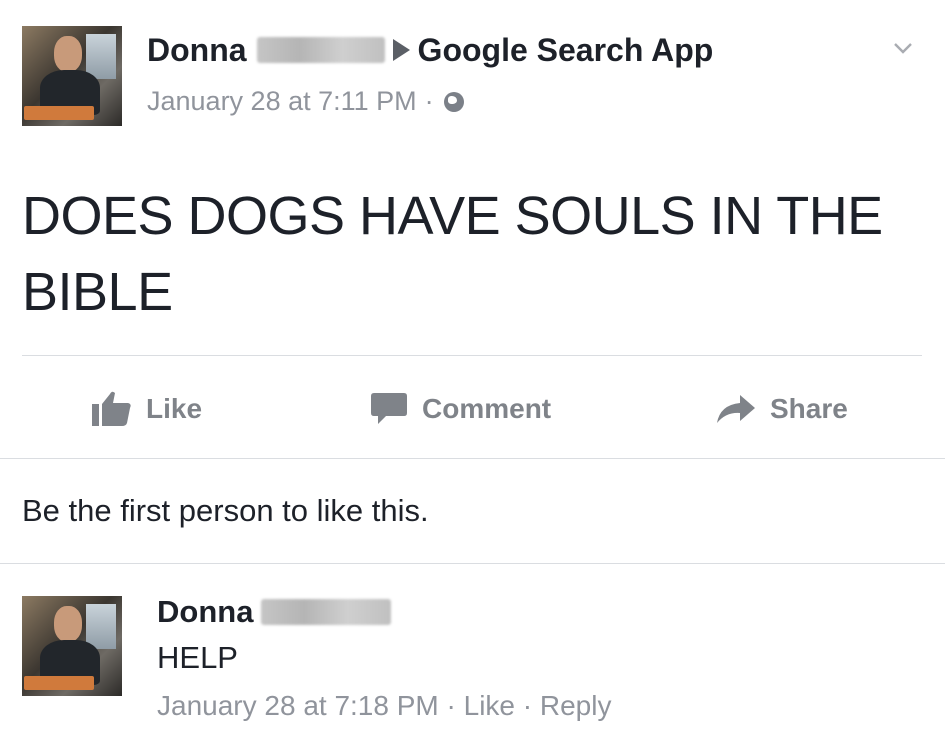 The height and width of the screenshot is (749, 945). I want to click on author-avatar, so click(72, 76).